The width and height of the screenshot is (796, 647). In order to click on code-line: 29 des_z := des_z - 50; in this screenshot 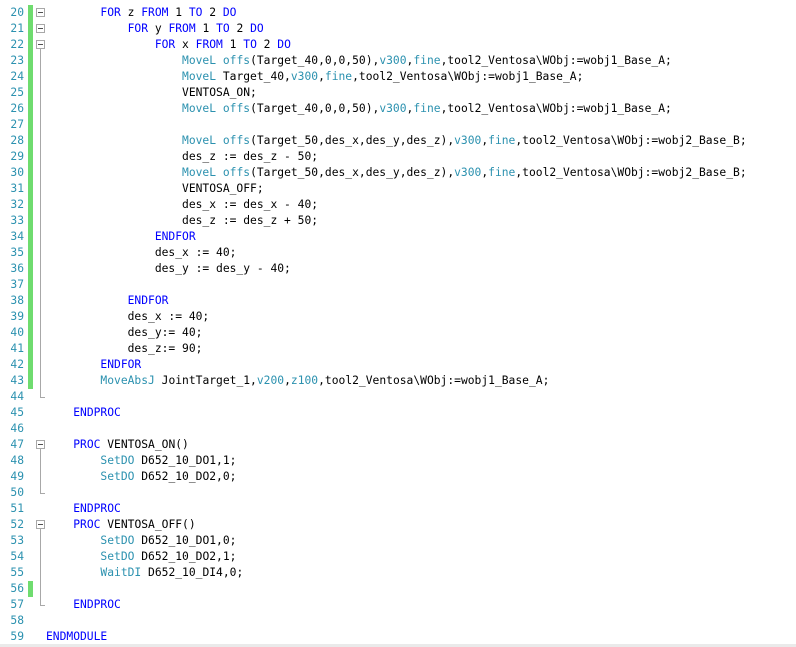, I will do `click(398, 157)`.